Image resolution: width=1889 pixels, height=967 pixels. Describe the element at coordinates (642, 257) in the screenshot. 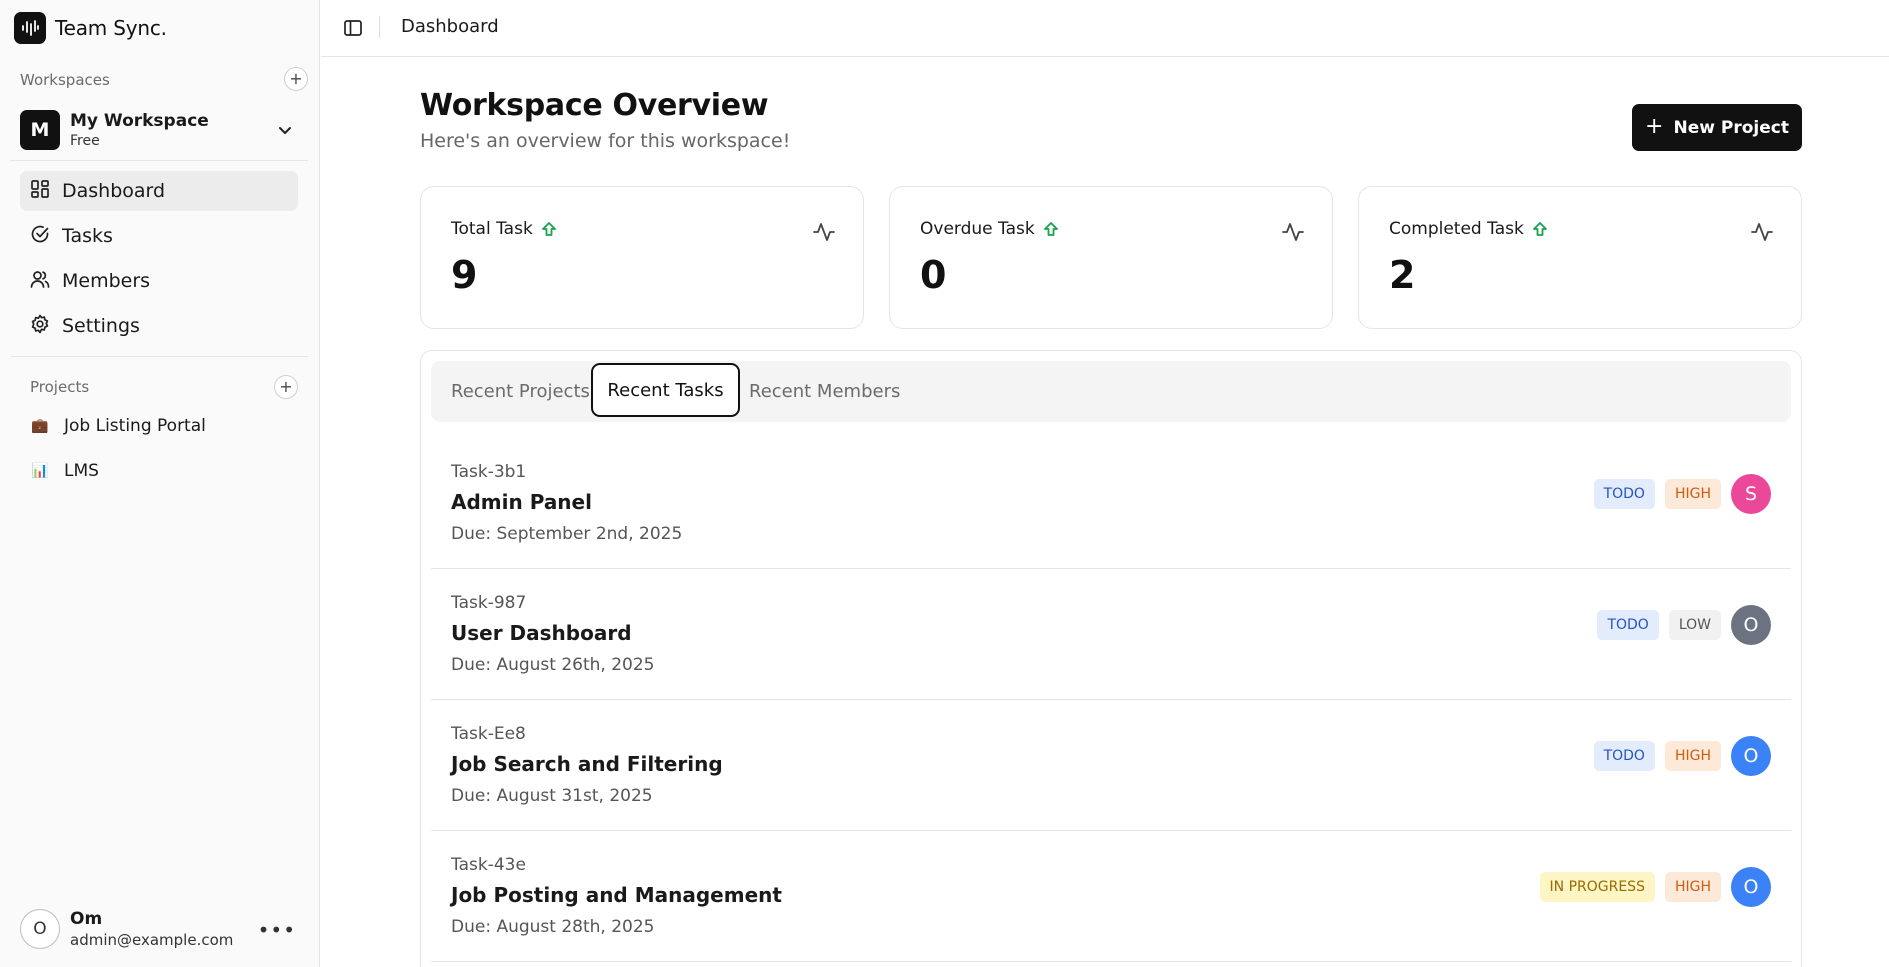

I see `stat-card-total-task: Total Task 9` at that location.